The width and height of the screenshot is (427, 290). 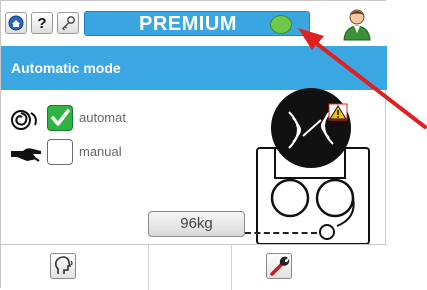 I want to click on warning-icon, so click(x=338, y=112).